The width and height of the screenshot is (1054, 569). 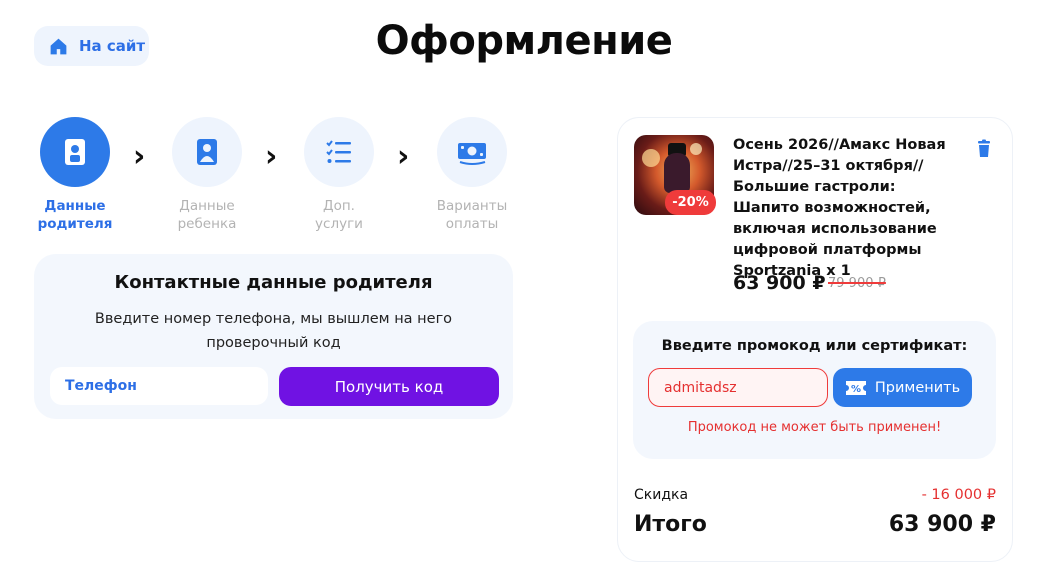 I want to click on cash-icon, so click(x=472, y=154).